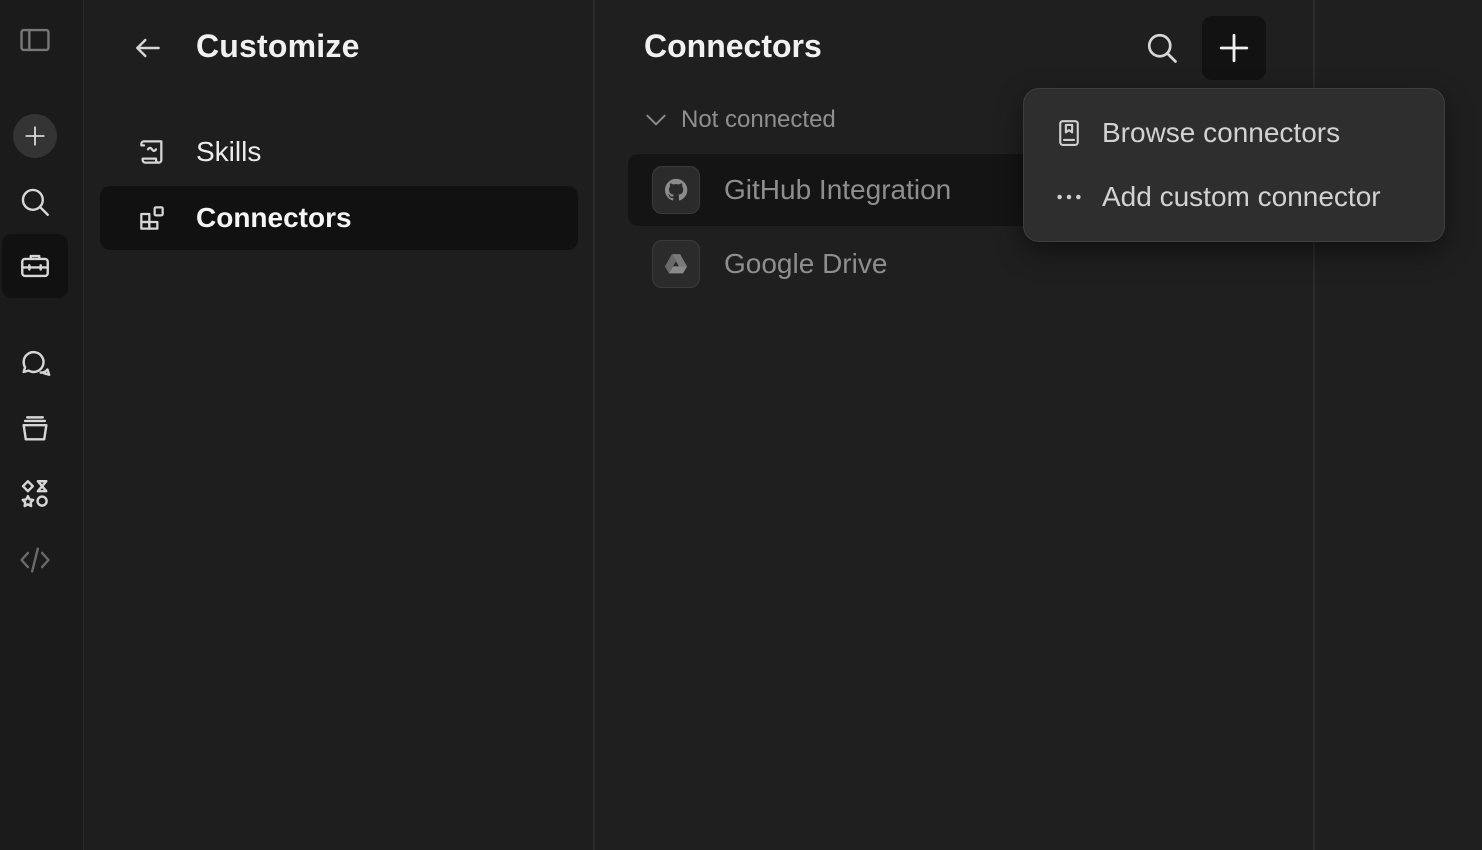  What do you see at coordinates (676, 264) in the screenshot?
I see `google-drive-icon` at bounding box center [676, 264].